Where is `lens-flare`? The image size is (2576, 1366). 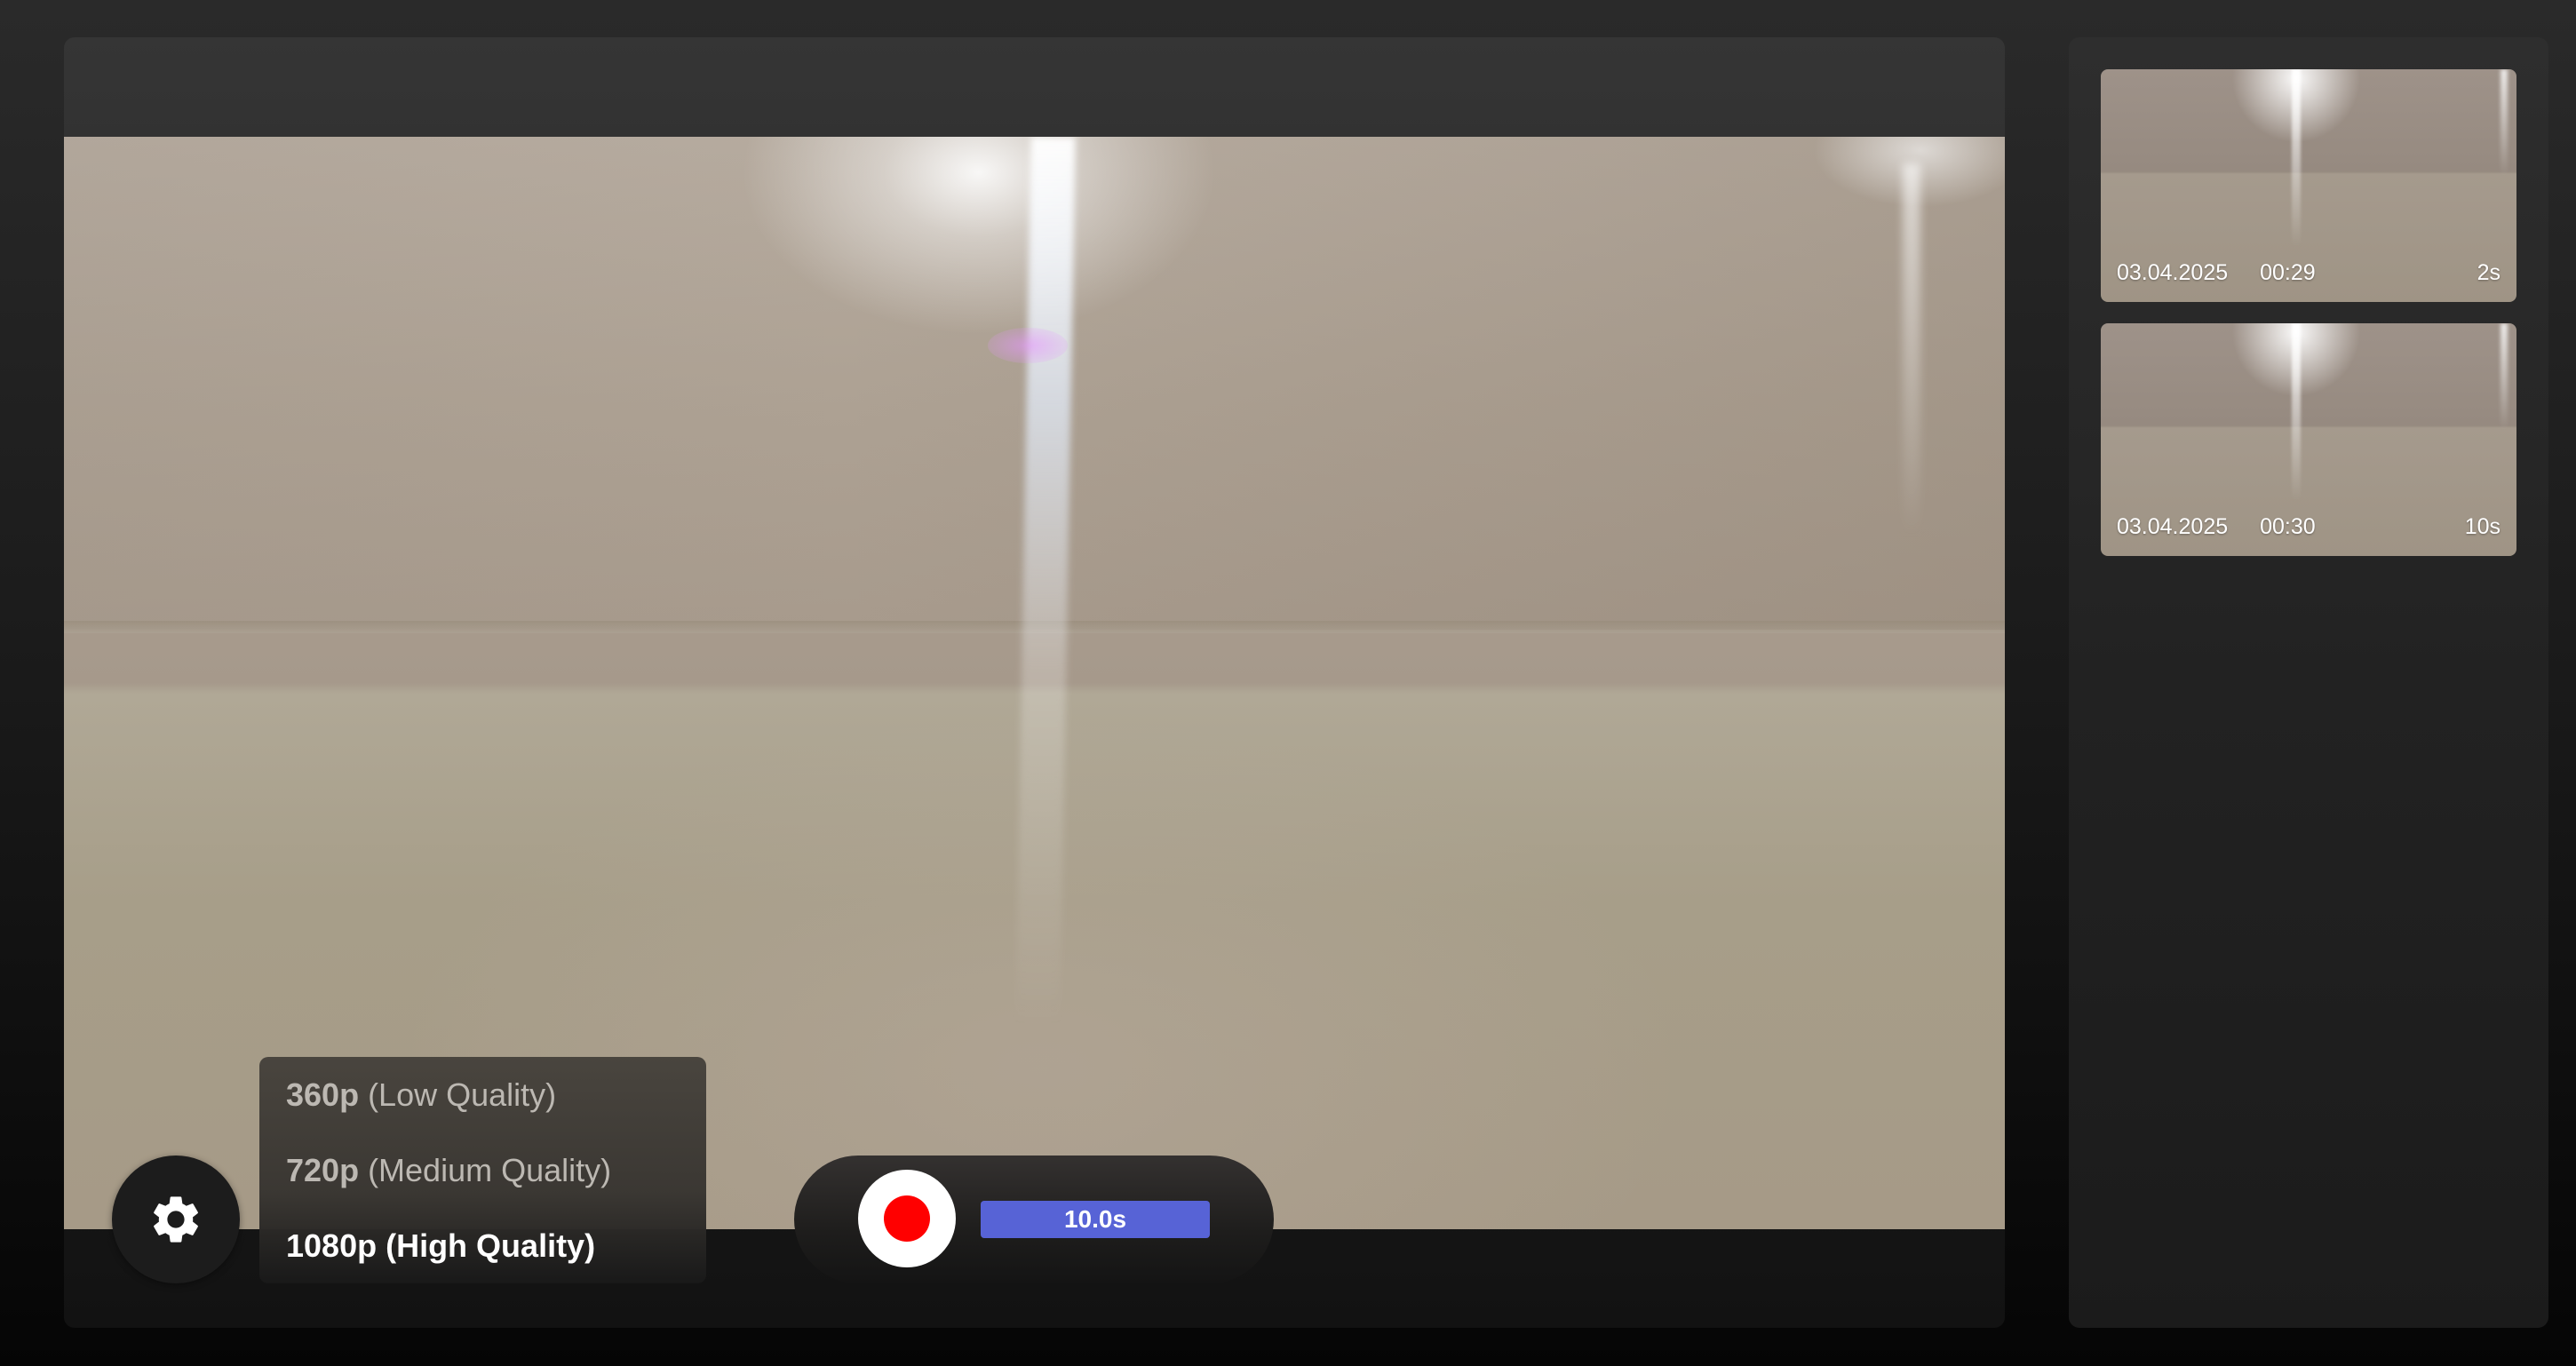
lens-flare is located at coordinates (1028, 345).